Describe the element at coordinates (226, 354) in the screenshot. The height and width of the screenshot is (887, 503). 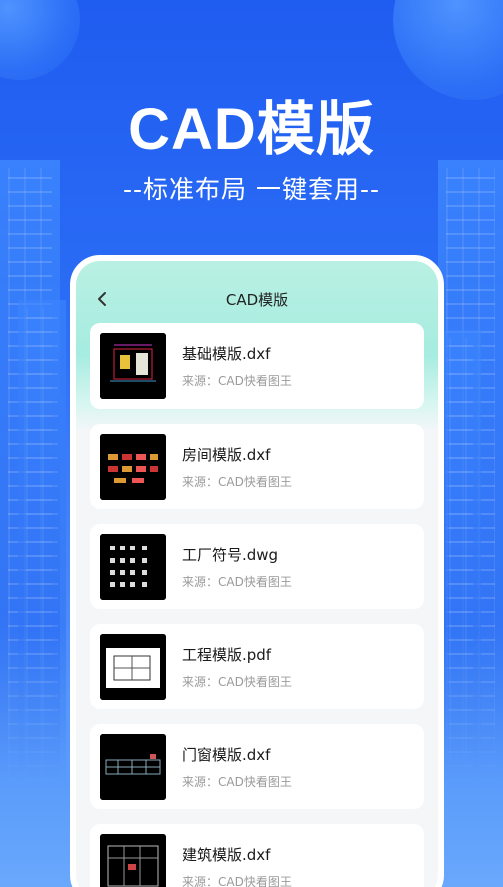
I see `template-name: 基础模版.dxf` at that location.